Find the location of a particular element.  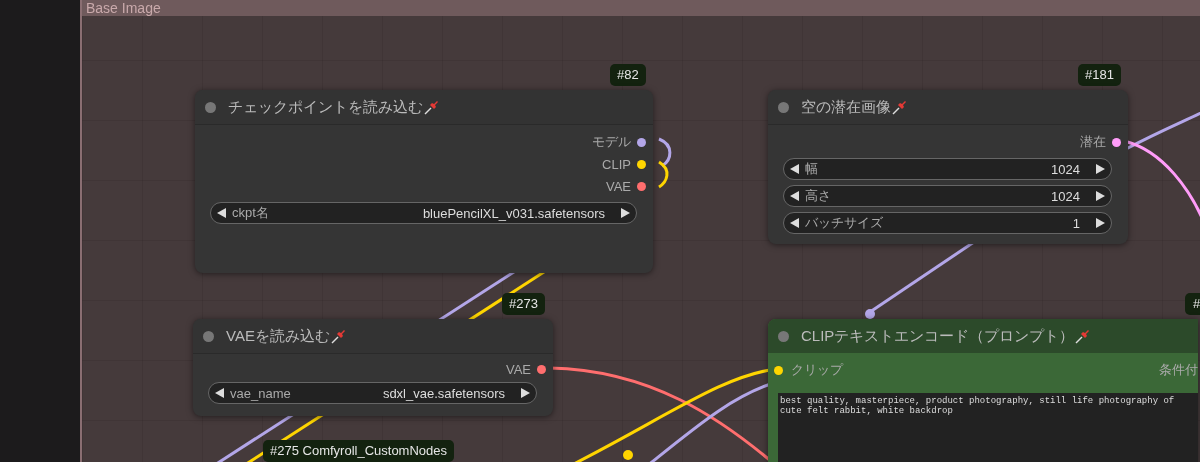

combo-widget: ckpt名 bluePencilXL_v031.safetensors is located at coordinates (423, 213).